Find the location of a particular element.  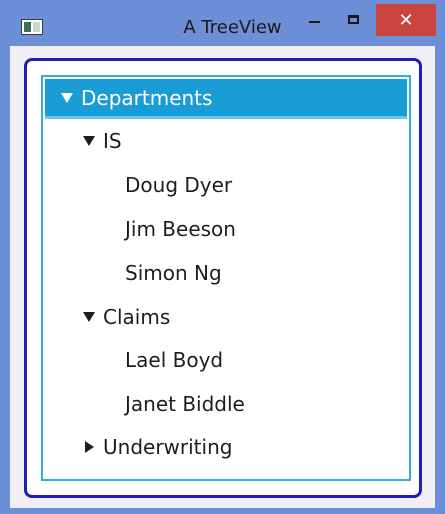

tree-node-simon-ng: Simon Ng is located at coordinates (226, 273).